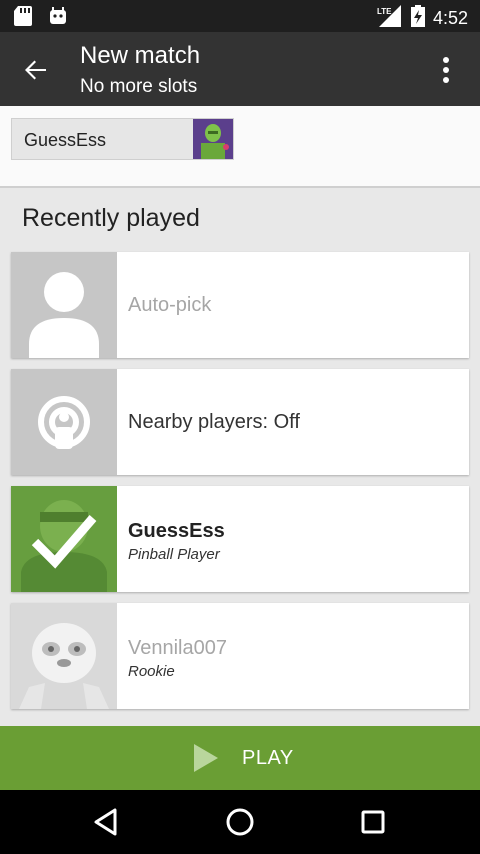 The image size is (480, 854). Describe the element at coordinates (65, 140) in the screenshot. I see `selected-player-name: GuessEss` at that location.